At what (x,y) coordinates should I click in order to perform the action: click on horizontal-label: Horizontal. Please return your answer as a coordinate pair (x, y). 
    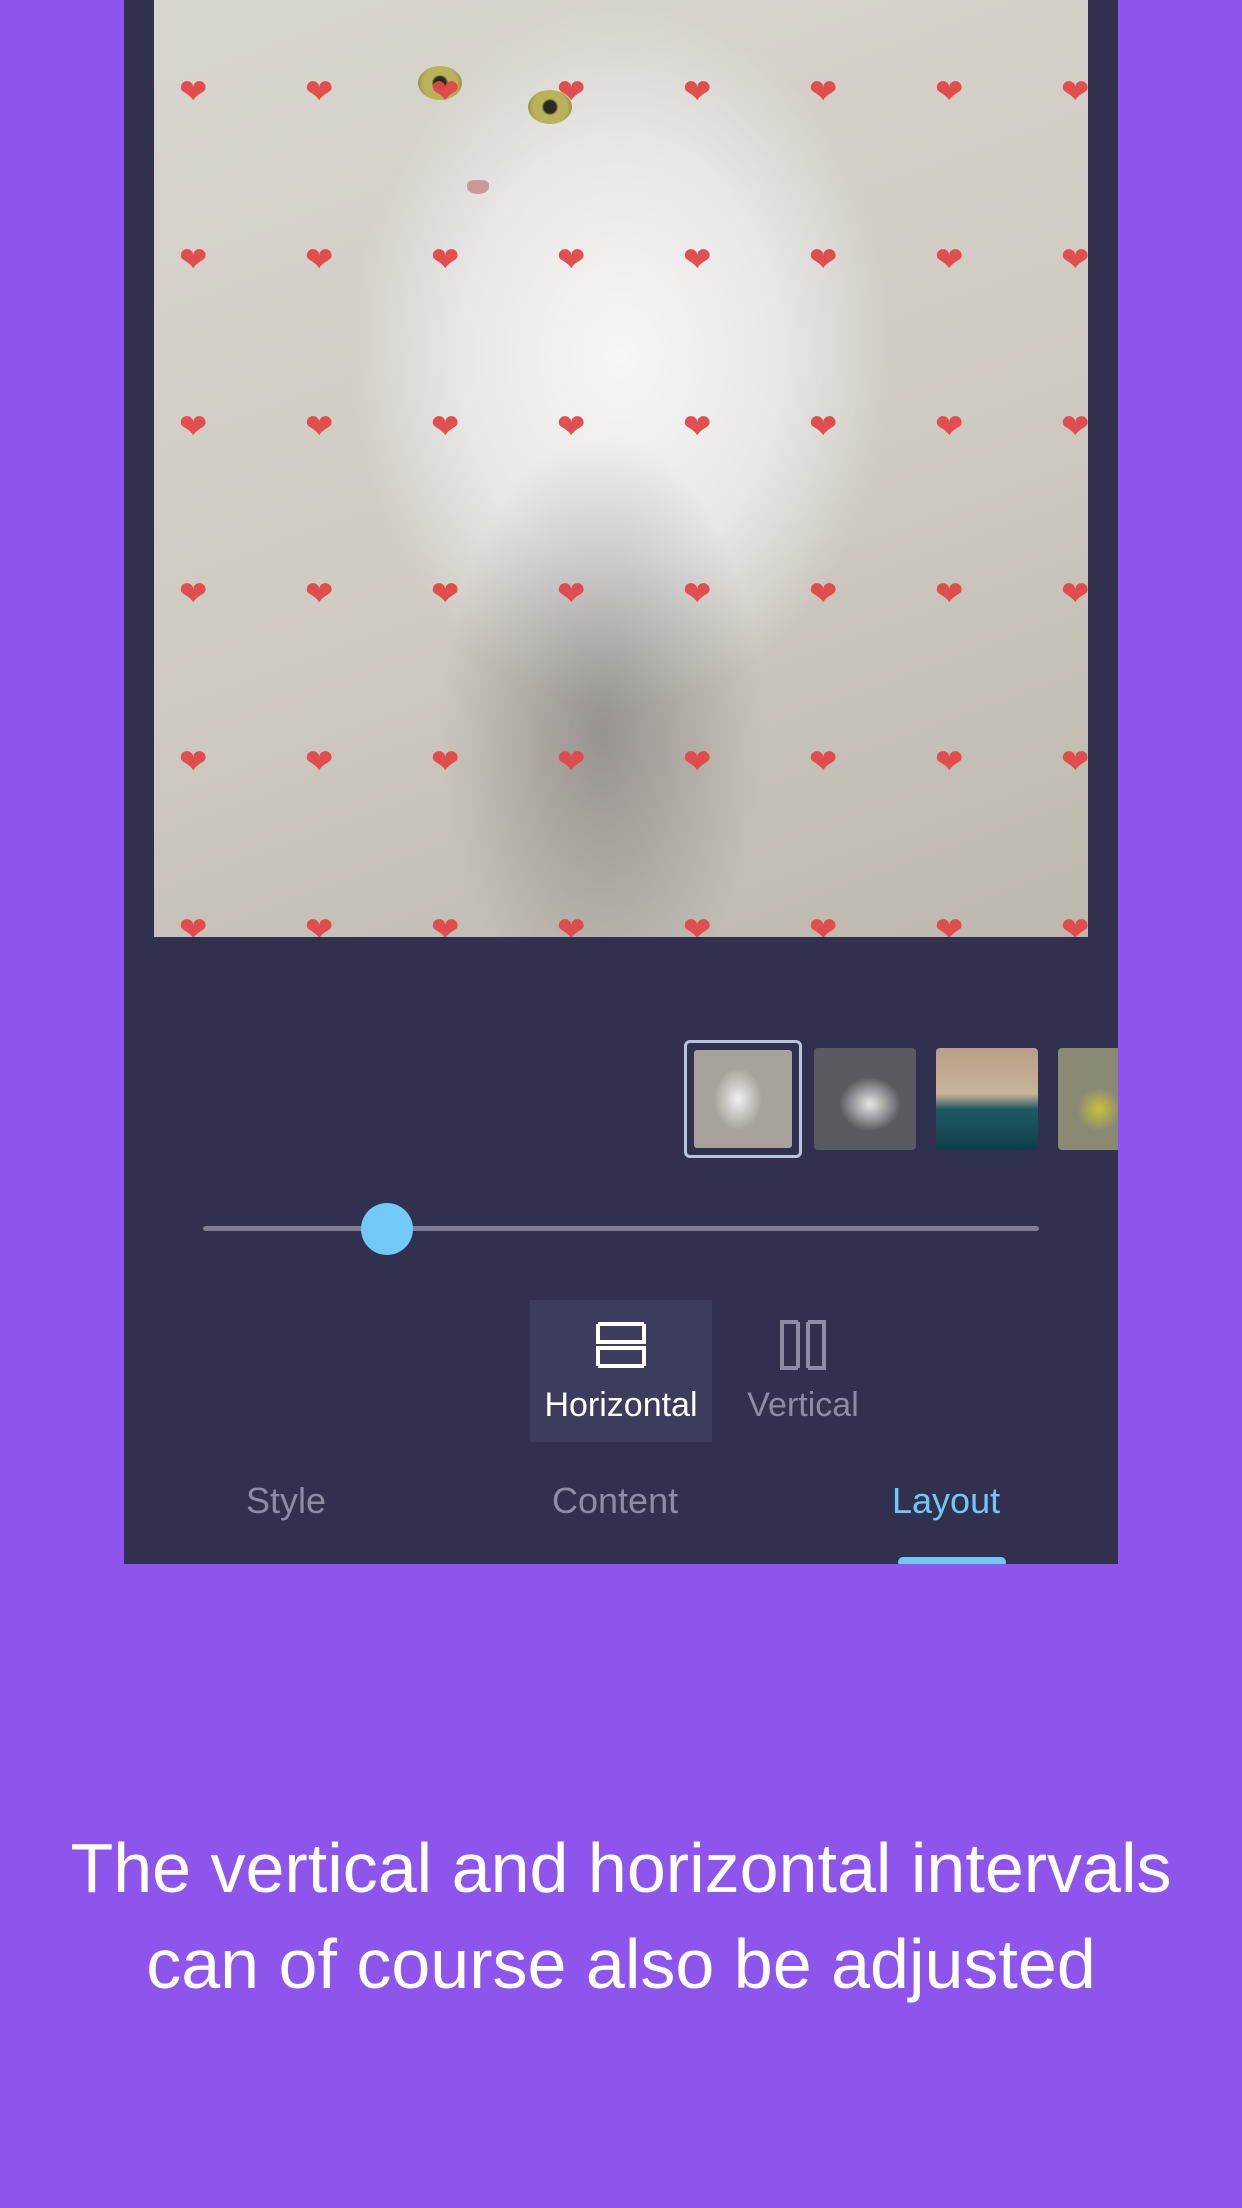
    Looking at the image, I should click on (621, 1405).